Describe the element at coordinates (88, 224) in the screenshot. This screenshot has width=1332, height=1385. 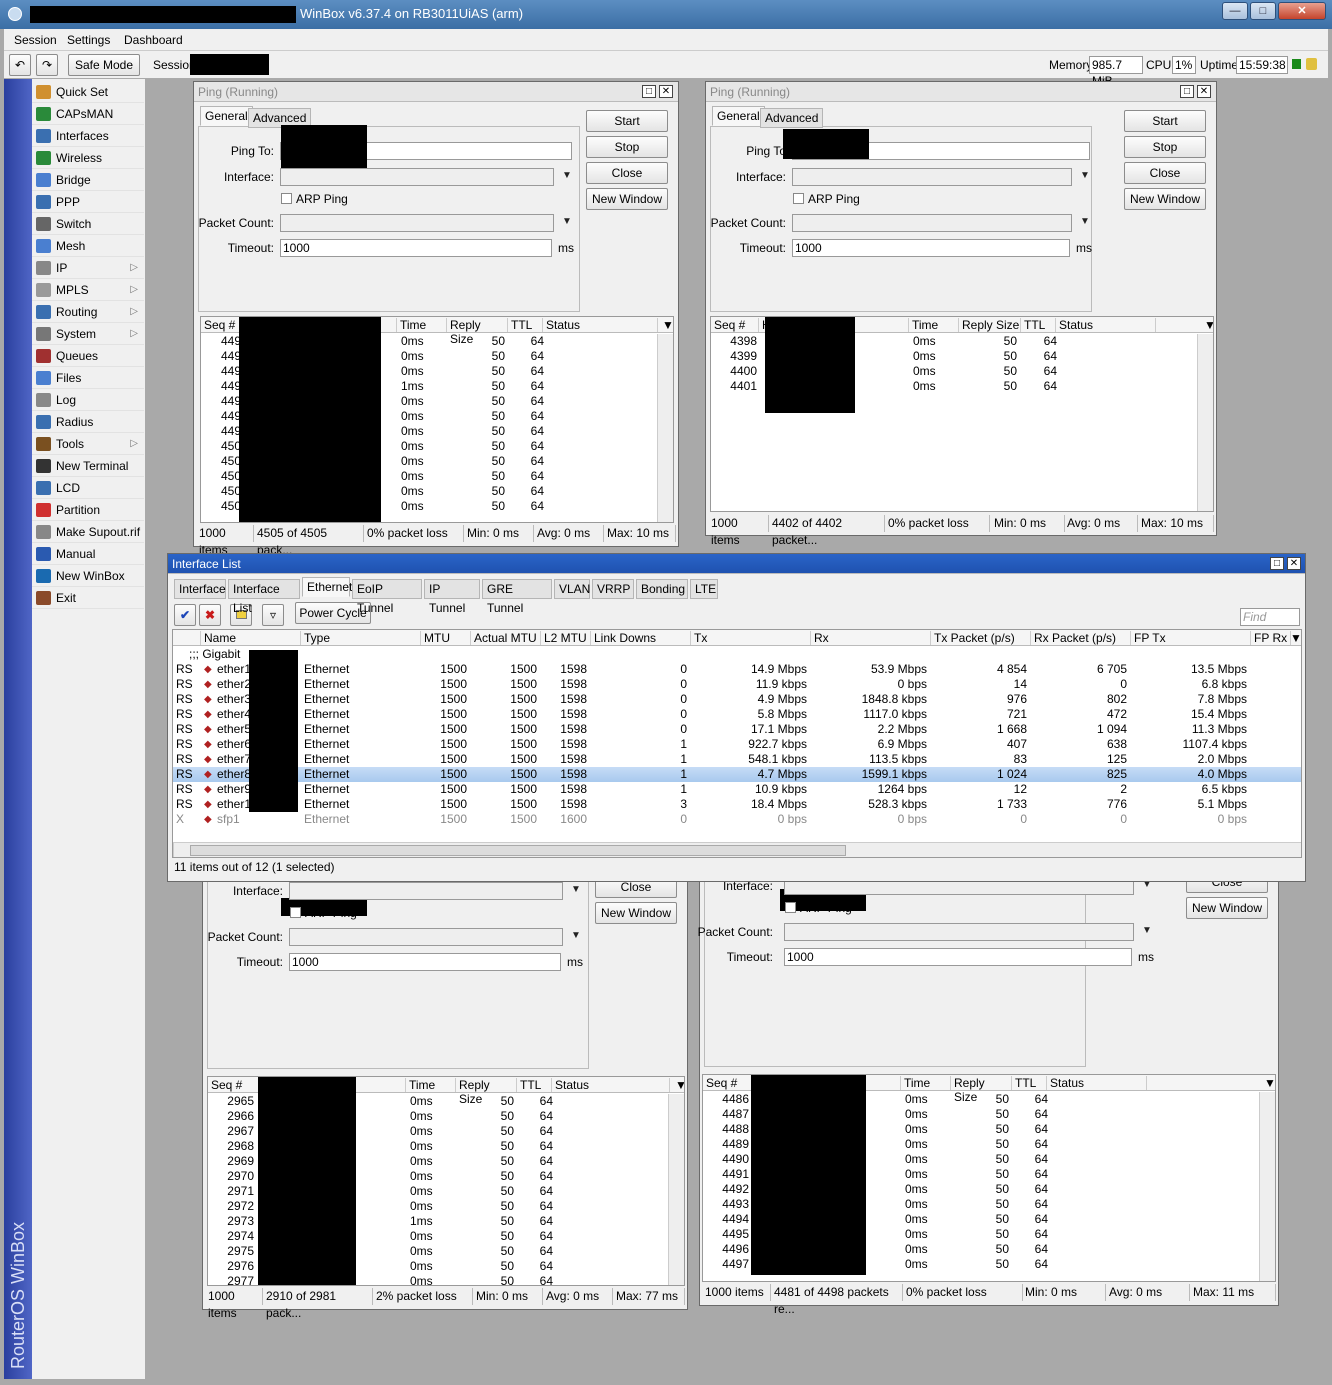
I see `sidebar-item-switch: Switch` at that location.